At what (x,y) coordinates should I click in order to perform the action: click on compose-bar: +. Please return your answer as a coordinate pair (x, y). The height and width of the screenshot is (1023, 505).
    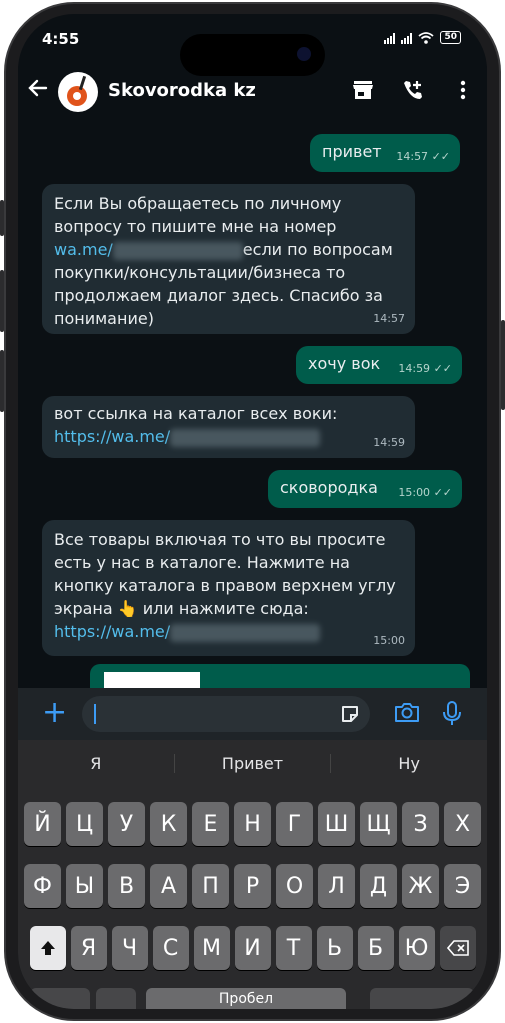
    Looking at the image, I should click on (252, 714).